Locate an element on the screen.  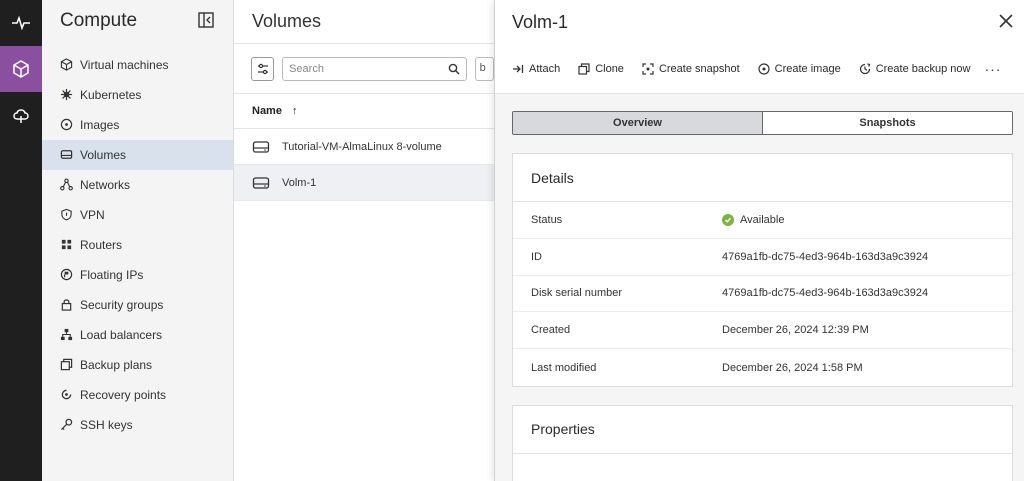
details-title: Details is located at coordinates (762, 178).